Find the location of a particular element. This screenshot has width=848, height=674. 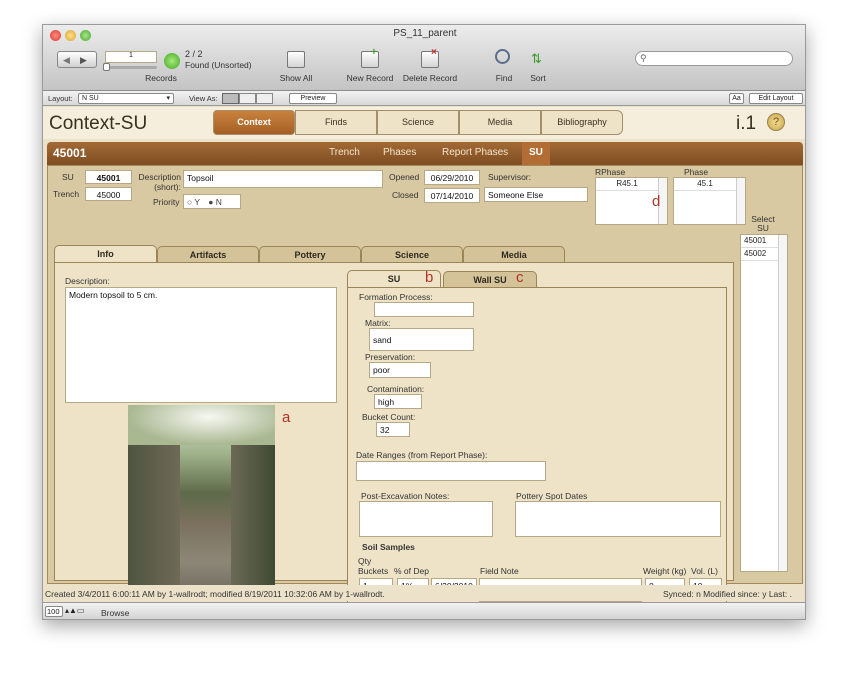

zoom-level: 100 is located at coordinates (54, 611).